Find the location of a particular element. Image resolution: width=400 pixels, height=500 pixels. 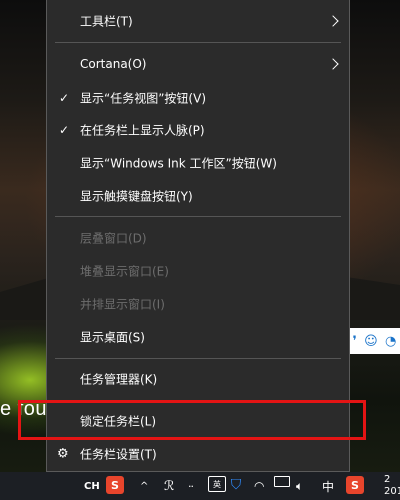

menu-item-show-task-view: ✓ 显示“任务视图”按钮(V) is located at coordinates (198, 98).